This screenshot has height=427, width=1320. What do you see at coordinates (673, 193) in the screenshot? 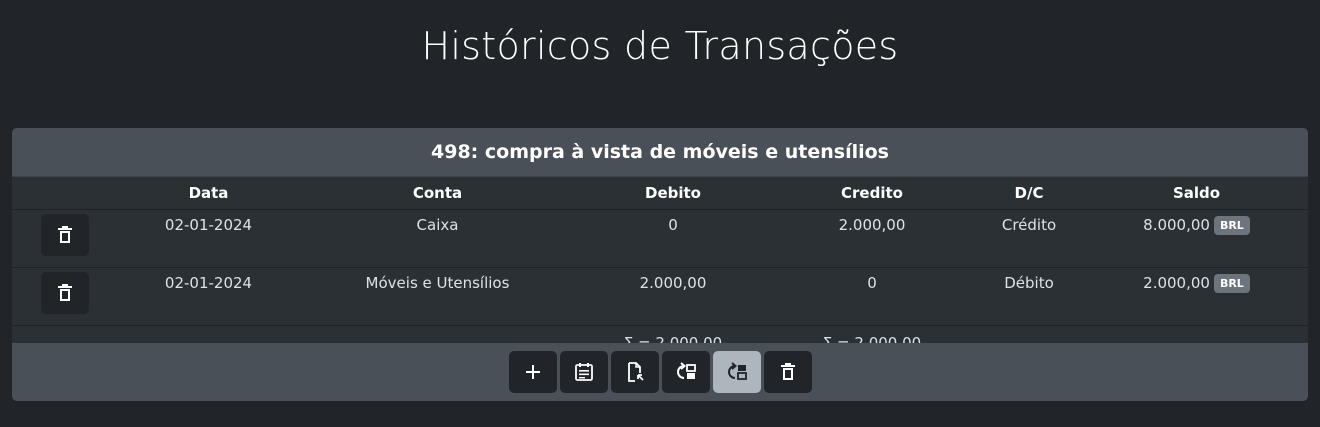
I see `column-header-debito: Debito` at bounding box center [673, 193].